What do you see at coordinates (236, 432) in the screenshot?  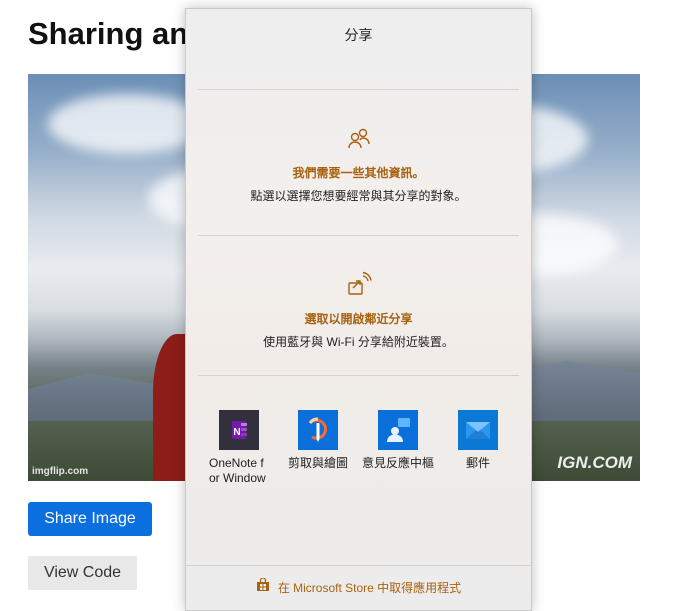 I see `svg-text: N` at bounding box center [236, 432].